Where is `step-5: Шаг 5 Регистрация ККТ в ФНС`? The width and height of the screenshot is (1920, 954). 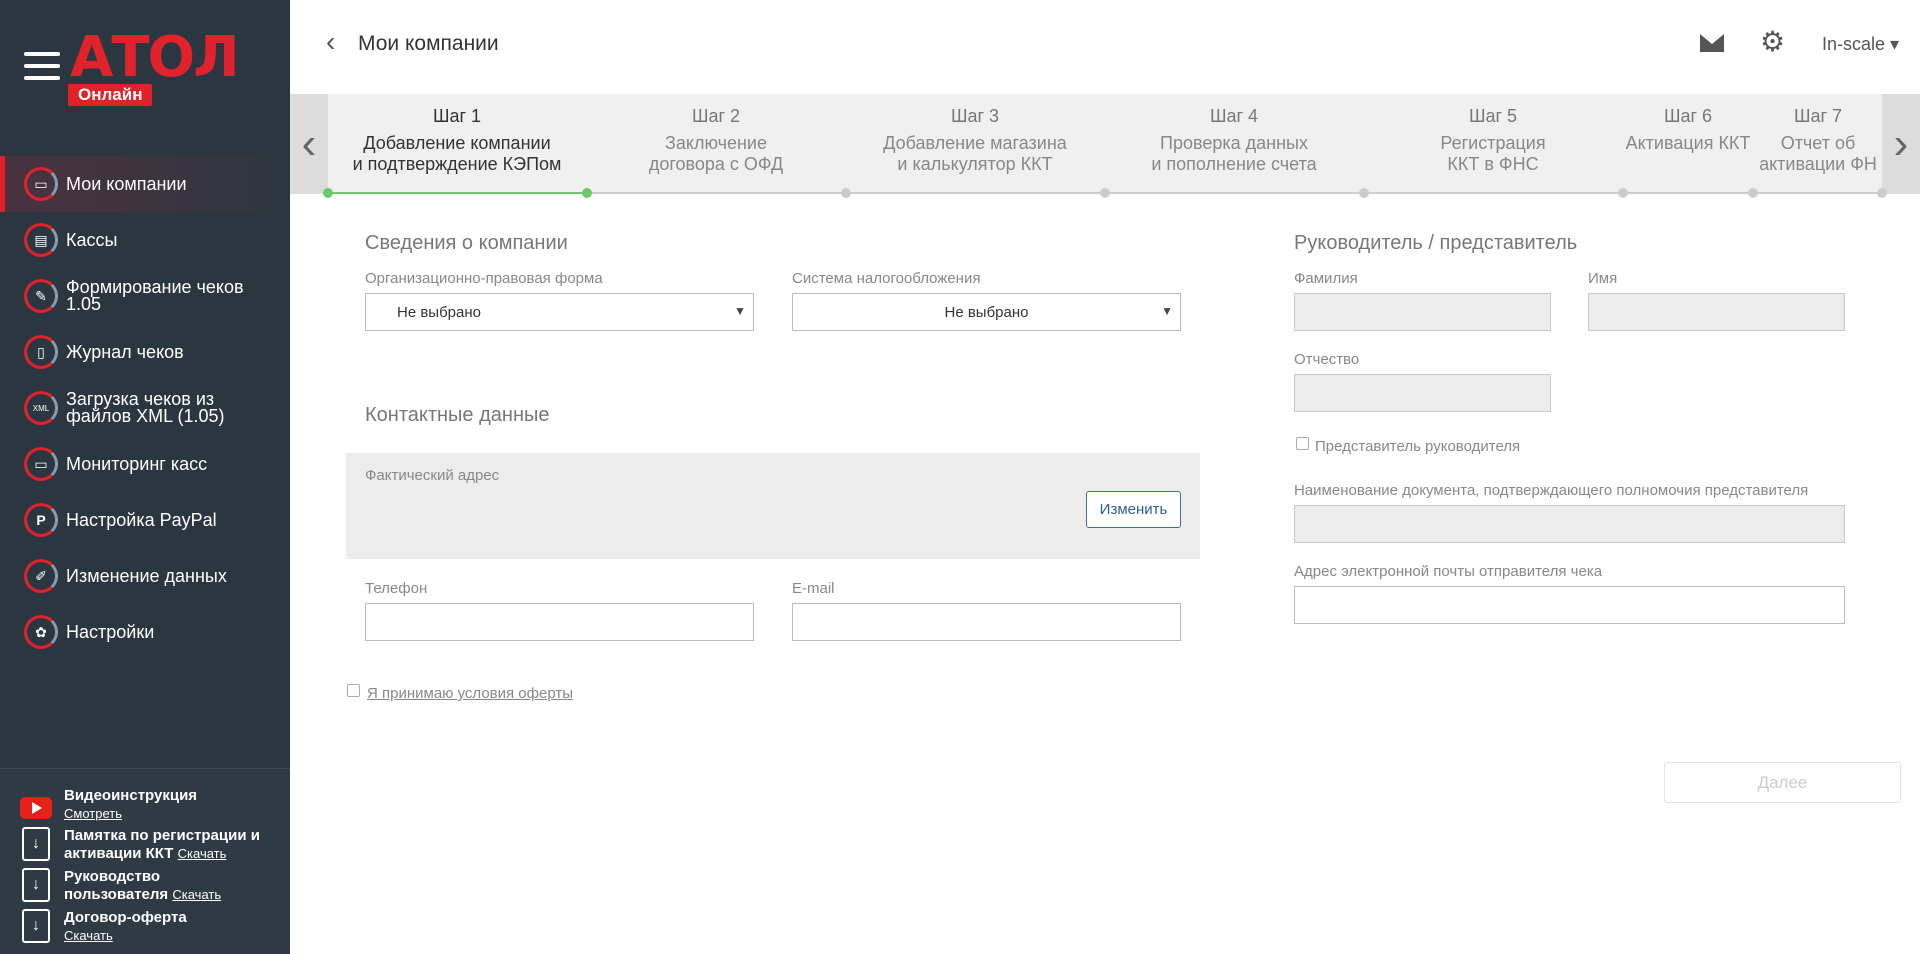 step-5: Шаг 5 Регистрация ККТ в ФНС is located at coordinates (1492, 140).